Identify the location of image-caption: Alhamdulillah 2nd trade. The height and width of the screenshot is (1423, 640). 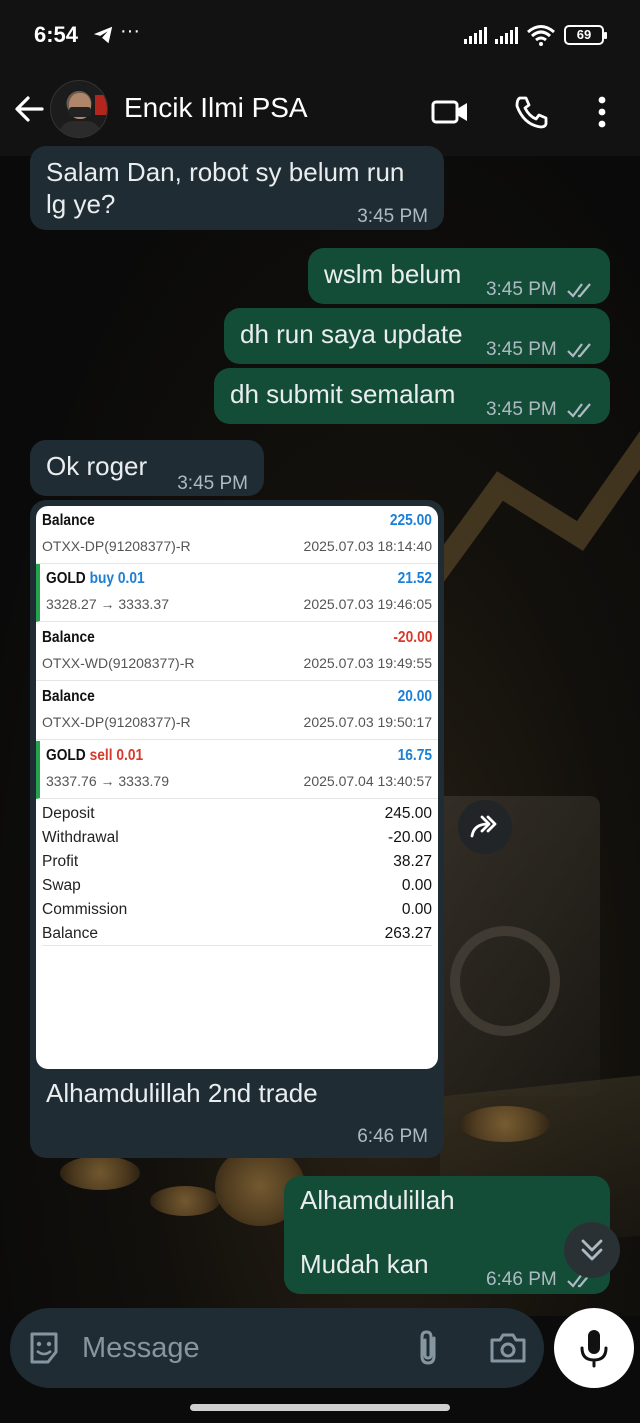
(182, 1093).